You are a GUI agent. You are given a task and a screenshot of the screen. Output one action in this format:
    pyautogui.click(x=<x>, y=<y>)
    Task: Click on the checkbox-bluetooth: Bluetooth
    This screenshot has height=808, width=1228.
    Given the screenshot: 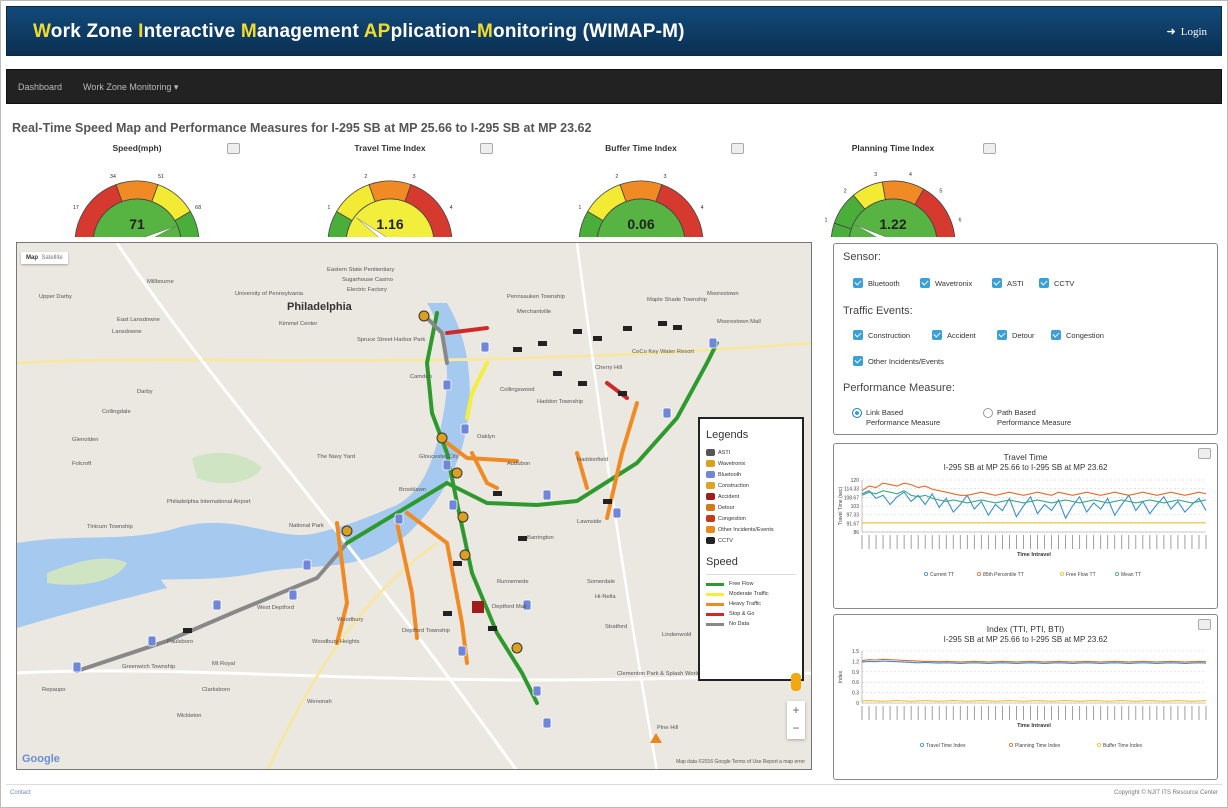 What is the action you would take?
    pyautogui.click(x=876, y=283)
    